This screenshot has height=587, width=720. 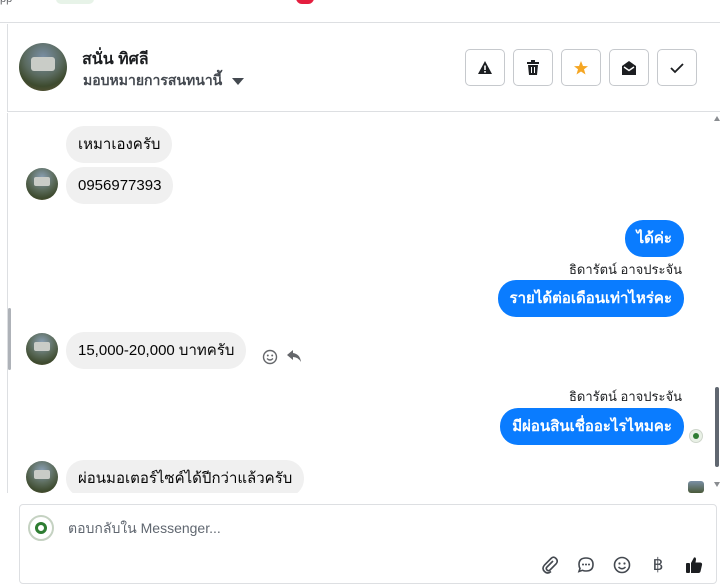 I want to click on assign-label: มอบหมายการสนทนานี้, so click(x=153, y=80).